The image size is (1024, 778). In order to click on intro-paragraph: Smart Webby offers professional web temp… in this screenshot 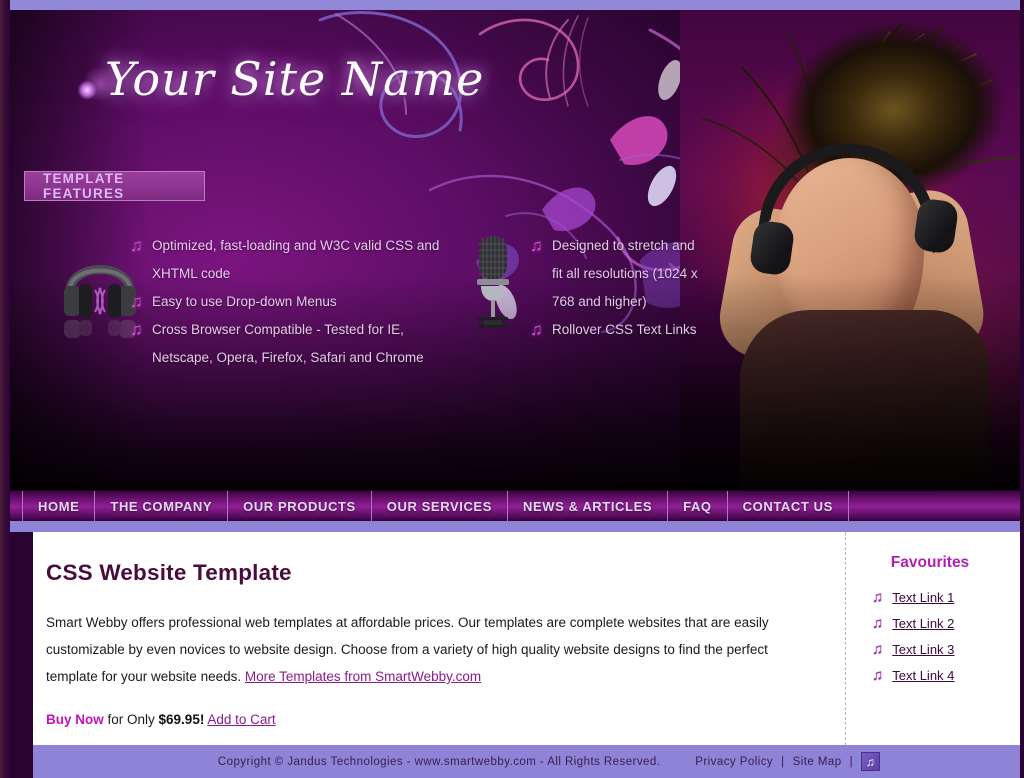, I will do `click(430, 649)`.